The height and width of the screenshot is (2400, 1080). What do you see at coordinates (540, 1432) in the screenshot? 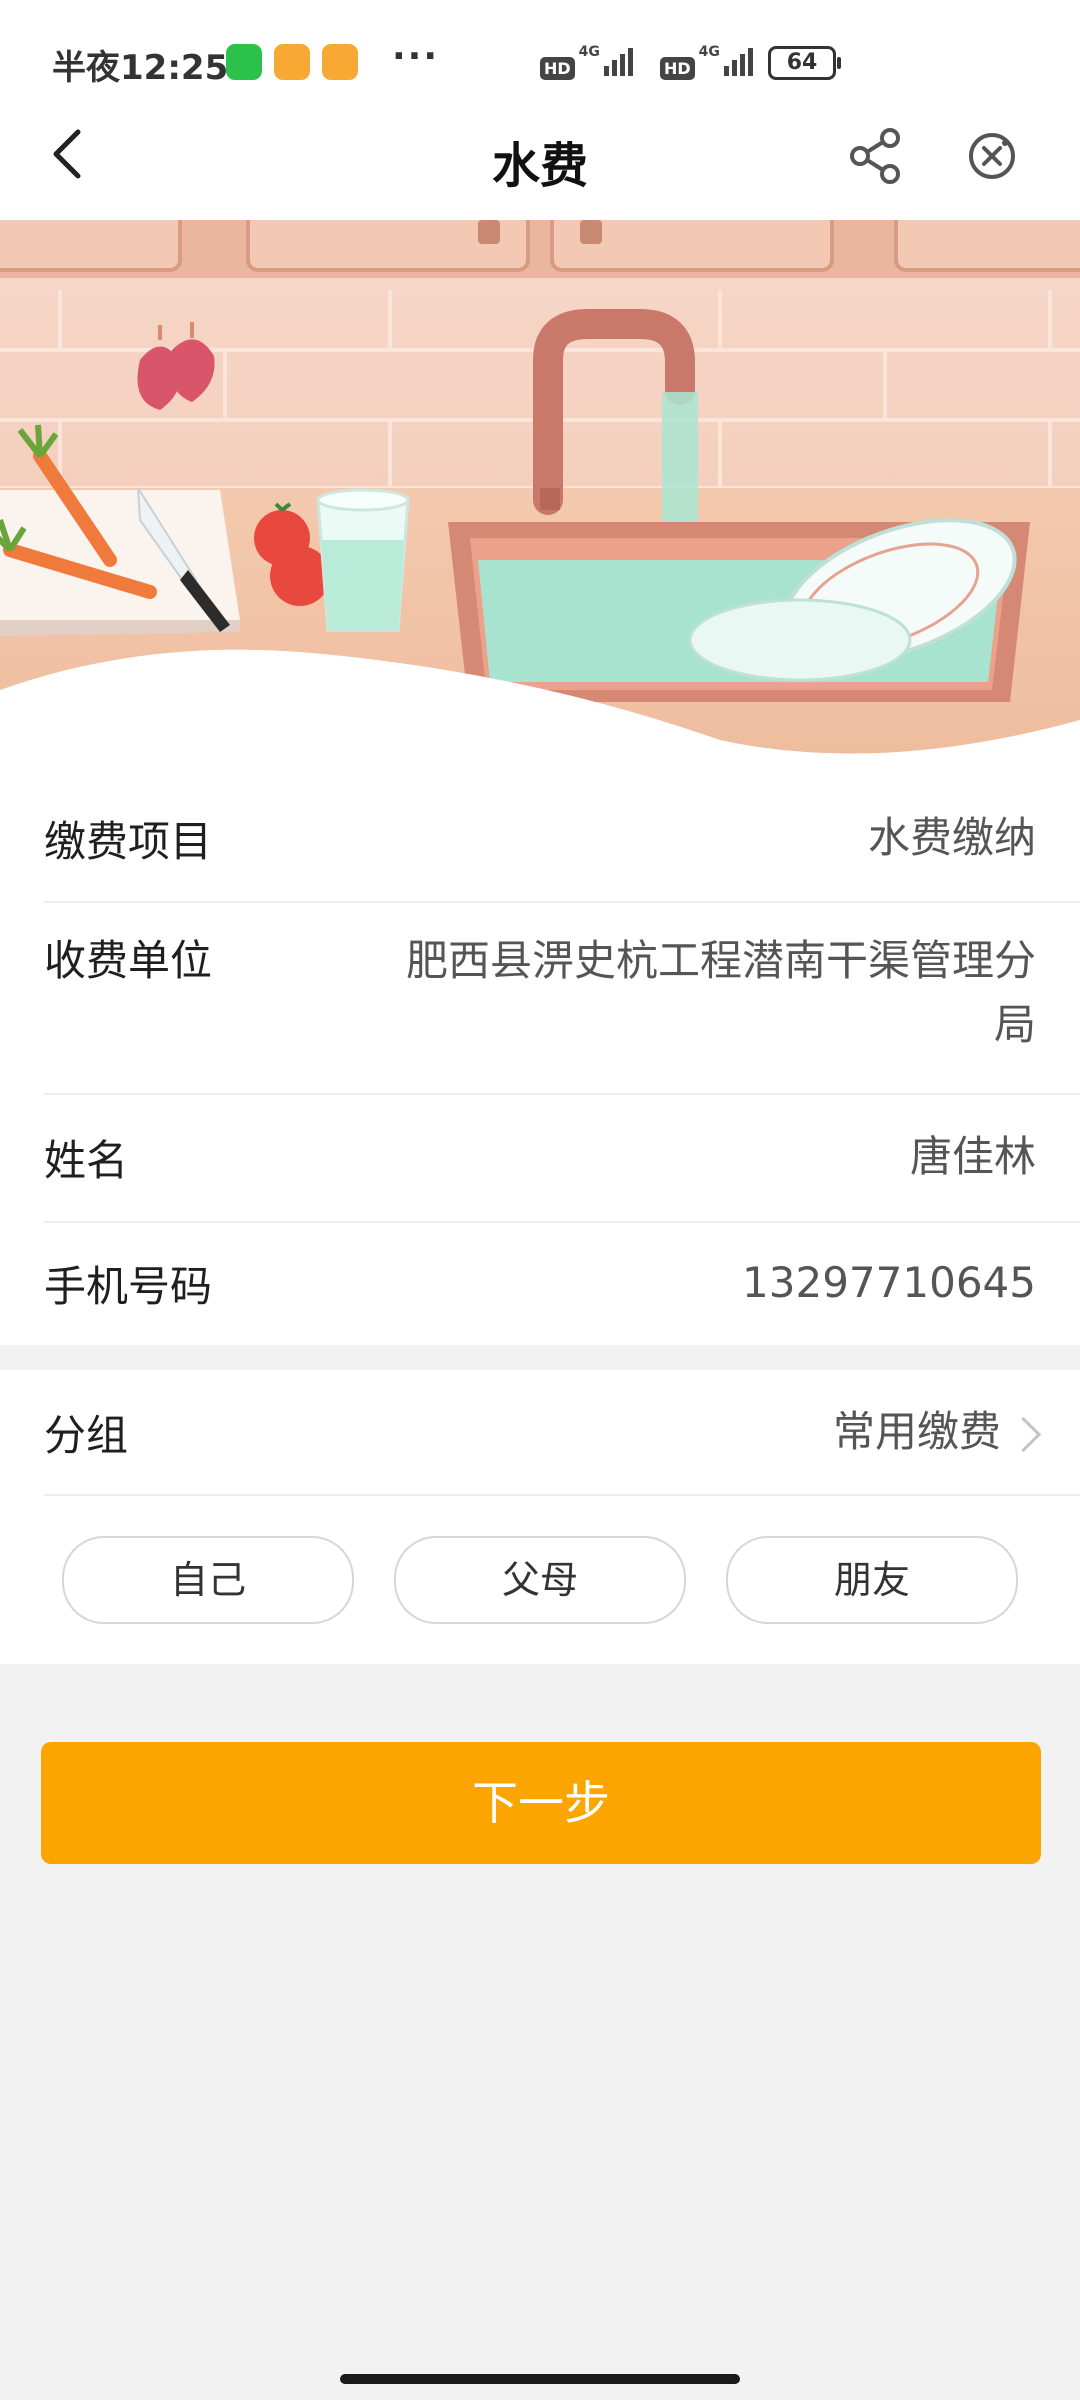
I see `group-selector: 分组 常用缴费` at bounding box center [540, 1432].